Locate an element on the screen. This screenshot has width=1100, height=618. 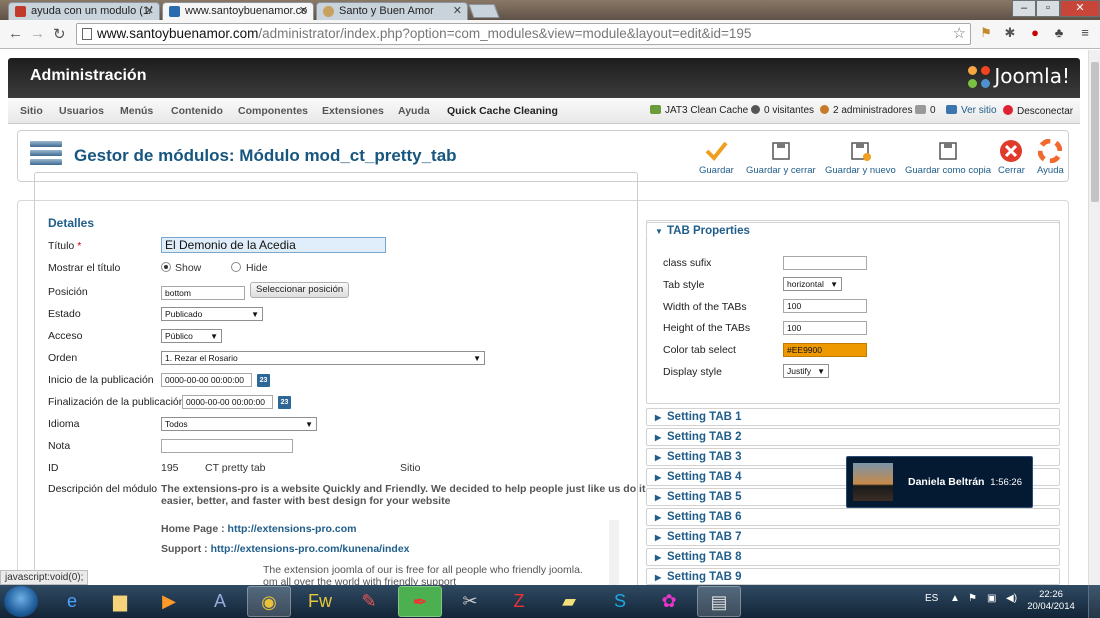
picasa-icon: ✿ is located at coordinates (669, 601).